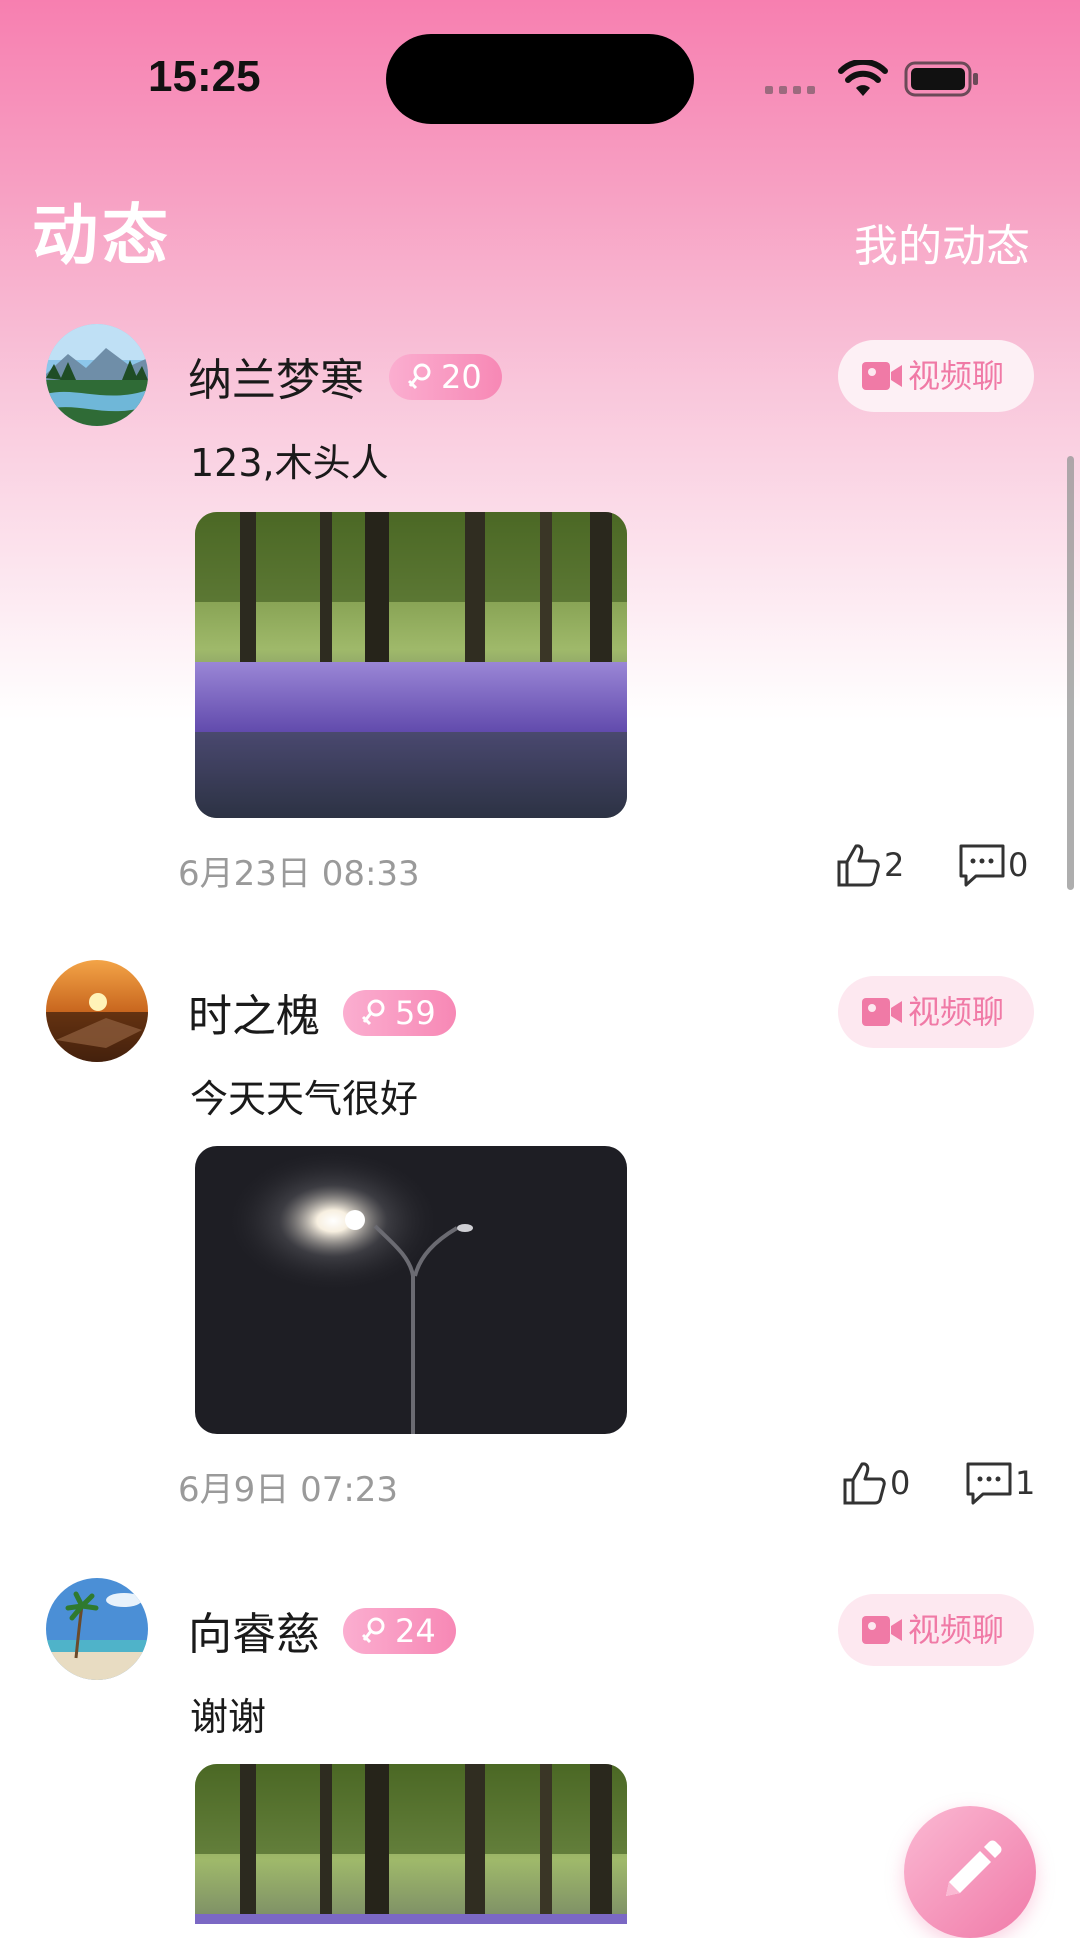  I want to click on username: 纳兰梦寒, so click(276, 376).